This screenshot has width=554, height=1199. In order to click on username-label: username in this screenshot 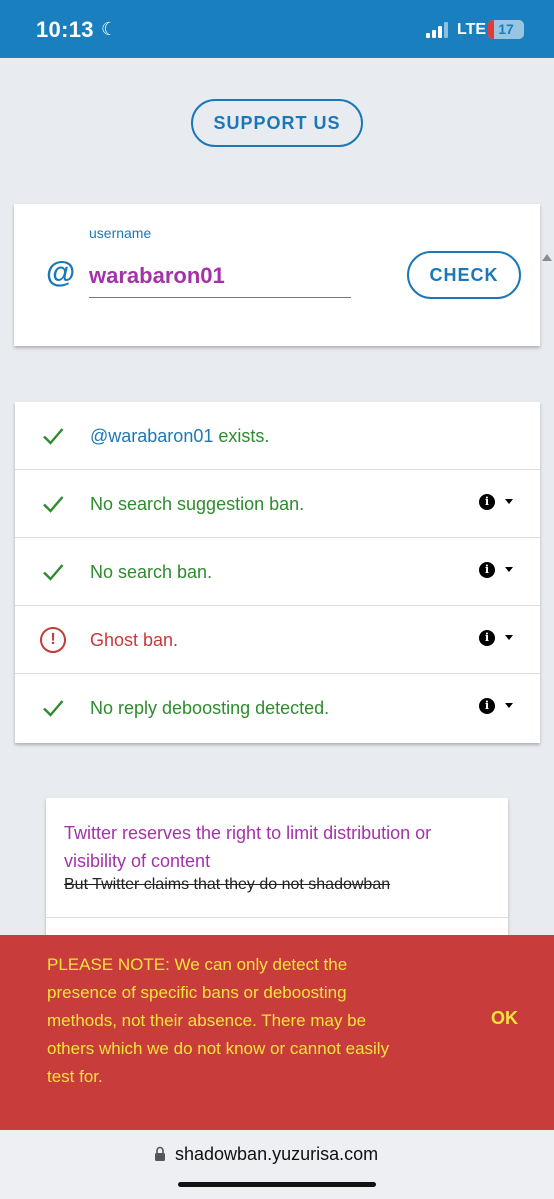, I will do `click(120, 233)`.